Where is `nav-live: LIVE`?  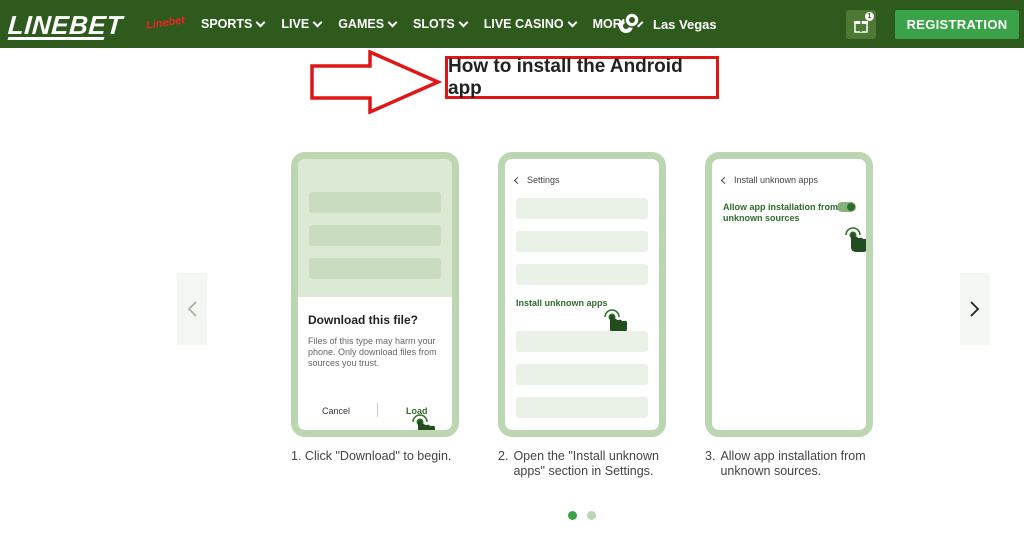
nav-live: LIVE is located at coordinates (302, 24).